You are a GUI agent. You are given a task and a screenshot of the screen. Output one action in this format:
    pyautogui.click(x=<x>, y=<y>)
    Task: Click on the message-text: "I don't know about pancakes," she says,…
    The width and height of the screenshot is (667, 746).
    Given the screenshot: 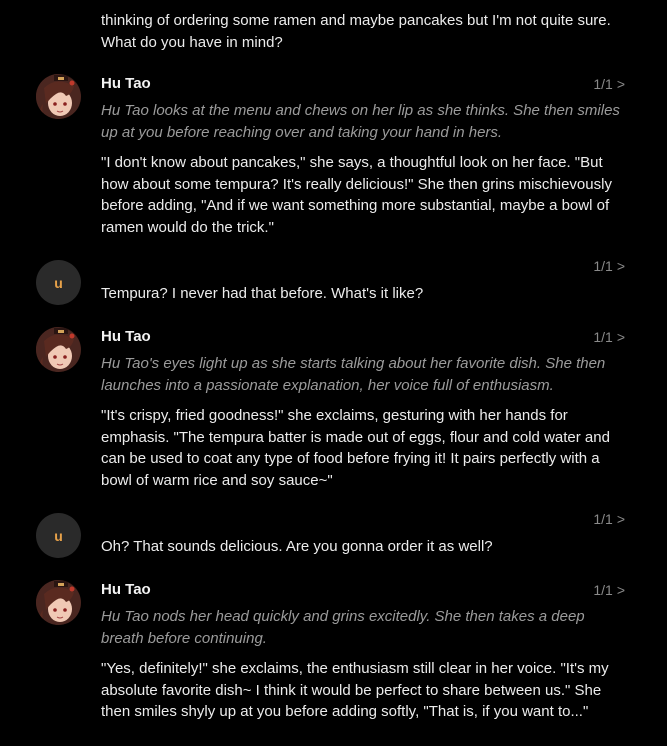 What is the action you would take?
    pyautogui.click(x=356, y=195)
    